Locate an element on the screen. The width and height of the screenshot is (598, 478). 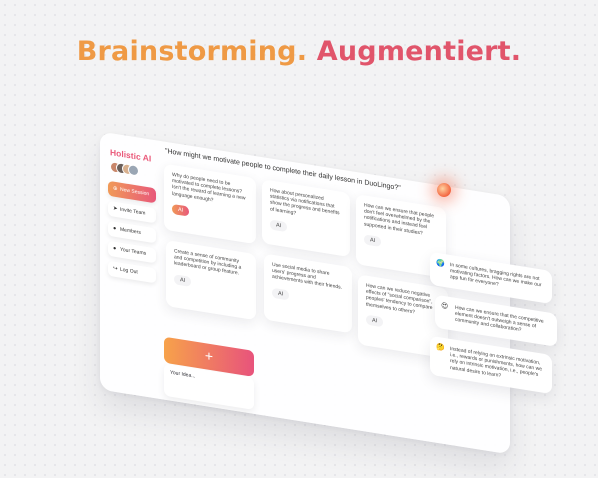
hero-title: Brainstorming. Augmentiert. is located at coordinates (299, 51).